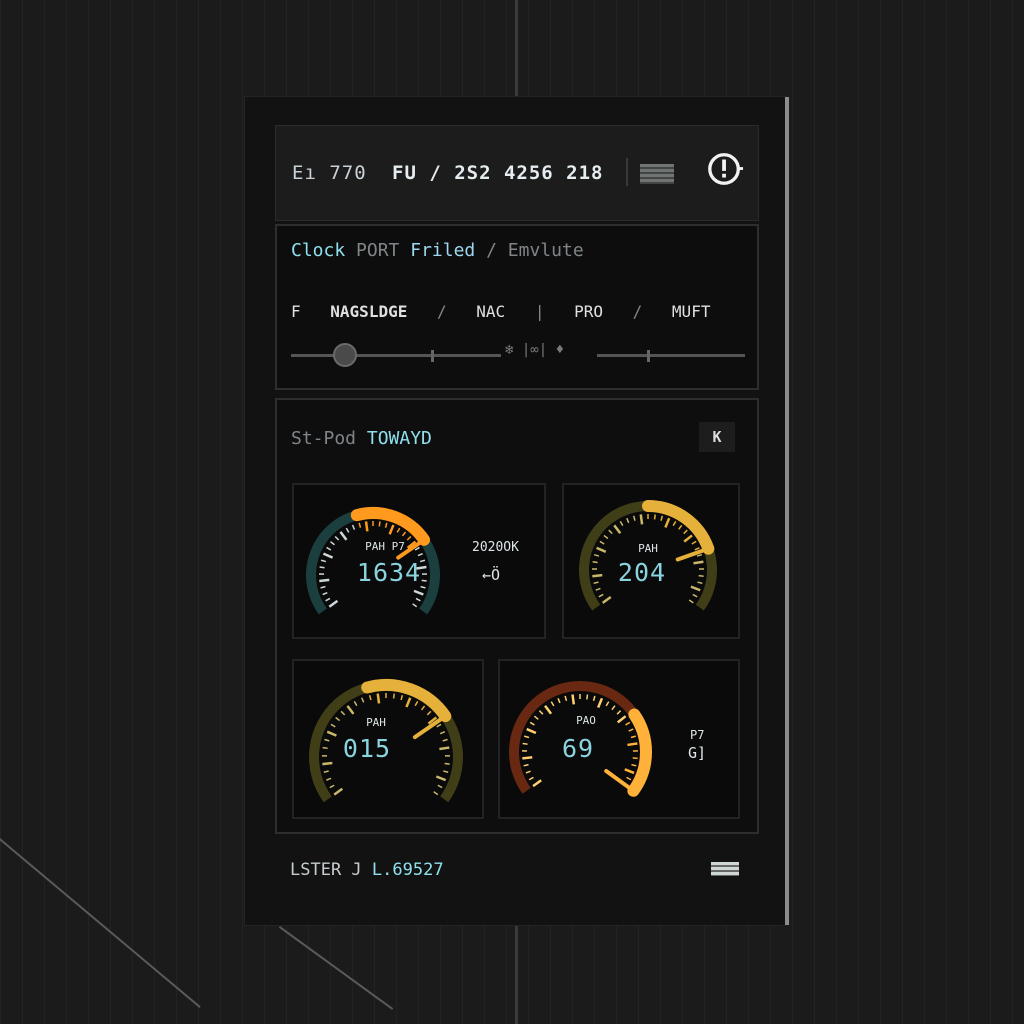 This screenshot has width=1024, height=1024. Describe the element at coordinates (324, 438) in the screenshot. I see `gauge-panel-title-prefix: St-Pod` at that location.